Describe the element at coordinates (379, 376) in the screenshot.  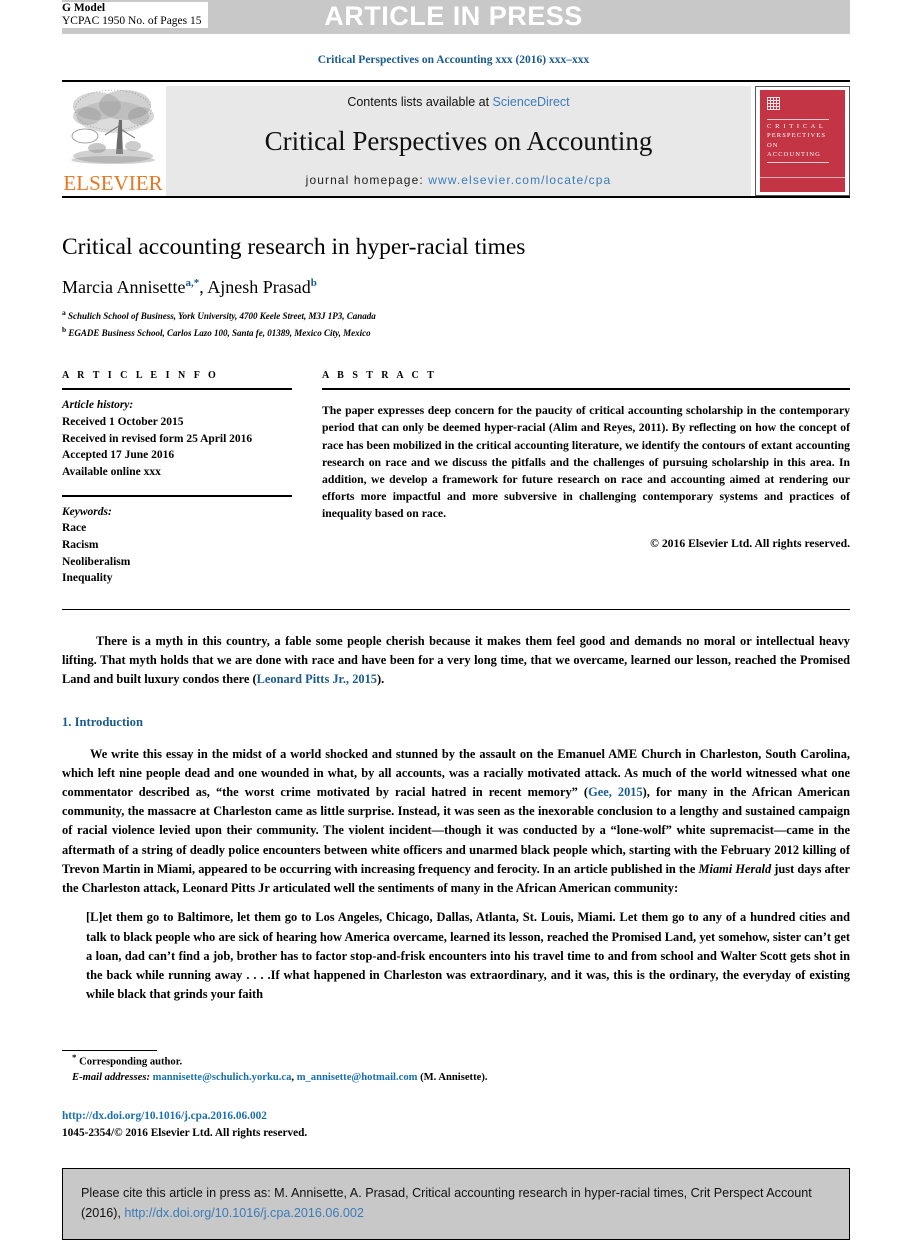
I see `abstract-heading: A B S T R A C T` at that location.